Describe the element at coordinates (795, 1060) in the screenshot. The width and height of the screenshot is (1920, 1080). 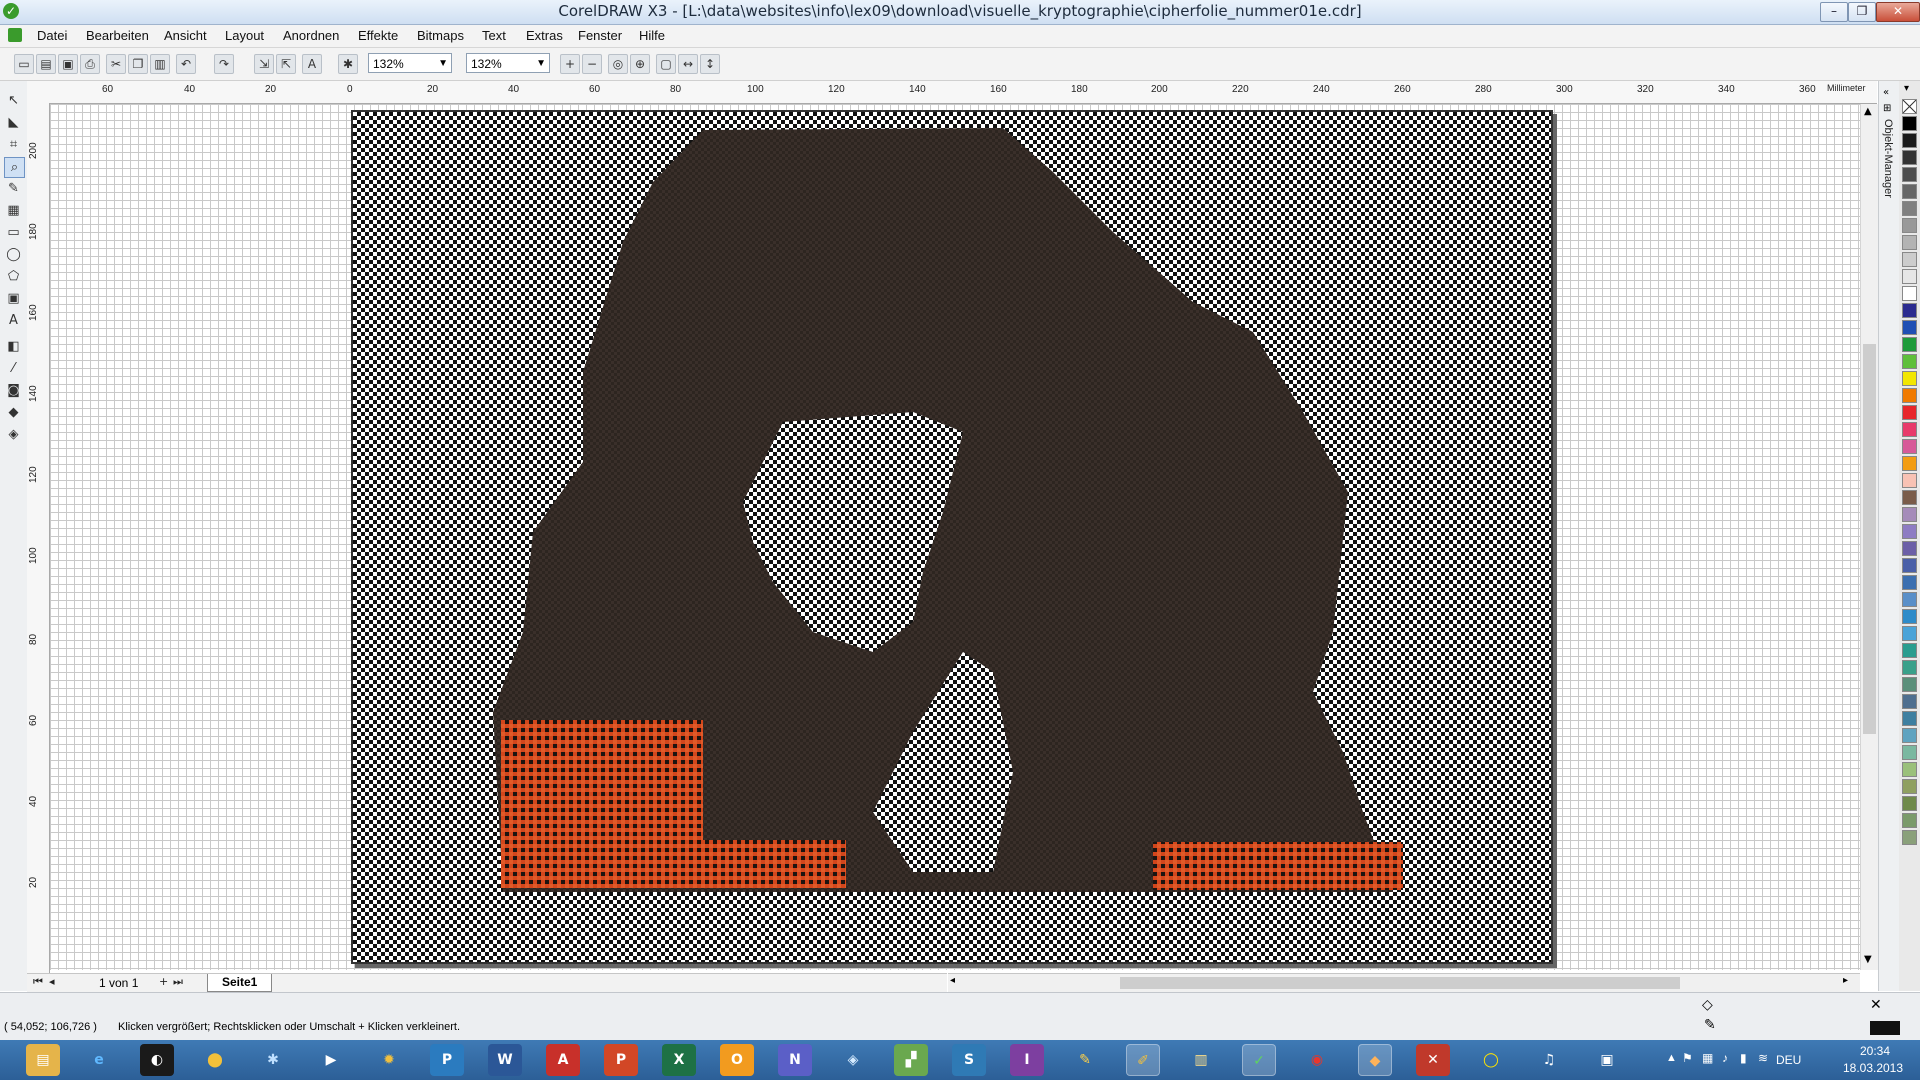
I see `onenote-icon: N` at that location.